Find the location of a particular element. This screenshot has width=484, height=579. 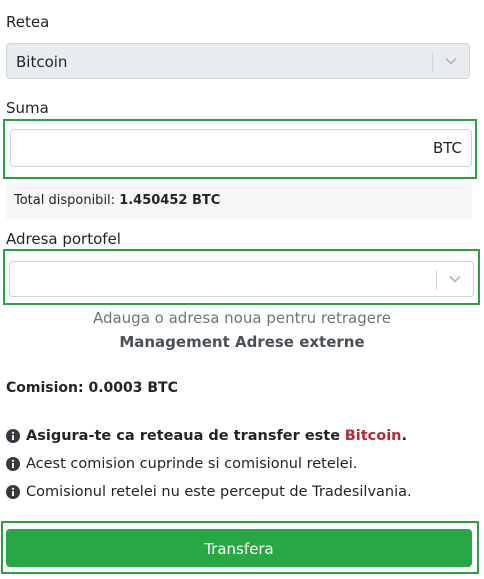

network-label: Retea is located at coordinates (28, 22).